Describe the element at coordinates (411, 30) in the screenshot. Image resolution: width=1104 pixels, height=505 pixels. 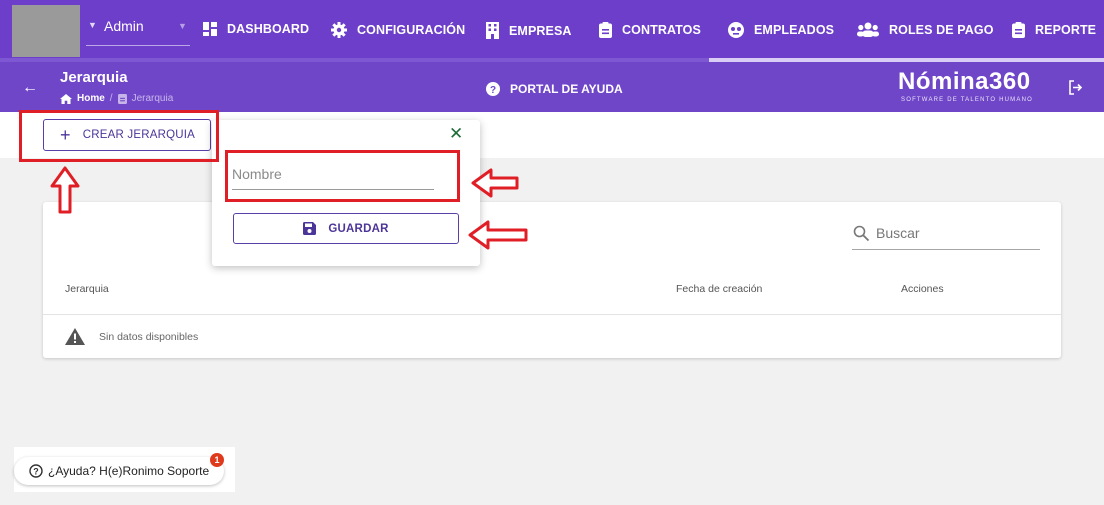
I see `nav-label: CONFIGURACIÓN` at that location.